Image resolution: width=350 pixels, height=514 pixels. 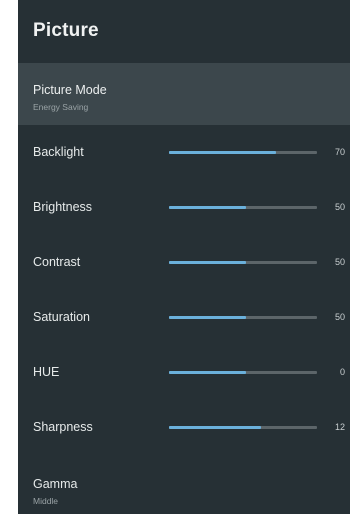 What do you see at coordinates (207, 207) in the screenshot?
I see `brightness-slider-fill` at bounding box center [207, 207].